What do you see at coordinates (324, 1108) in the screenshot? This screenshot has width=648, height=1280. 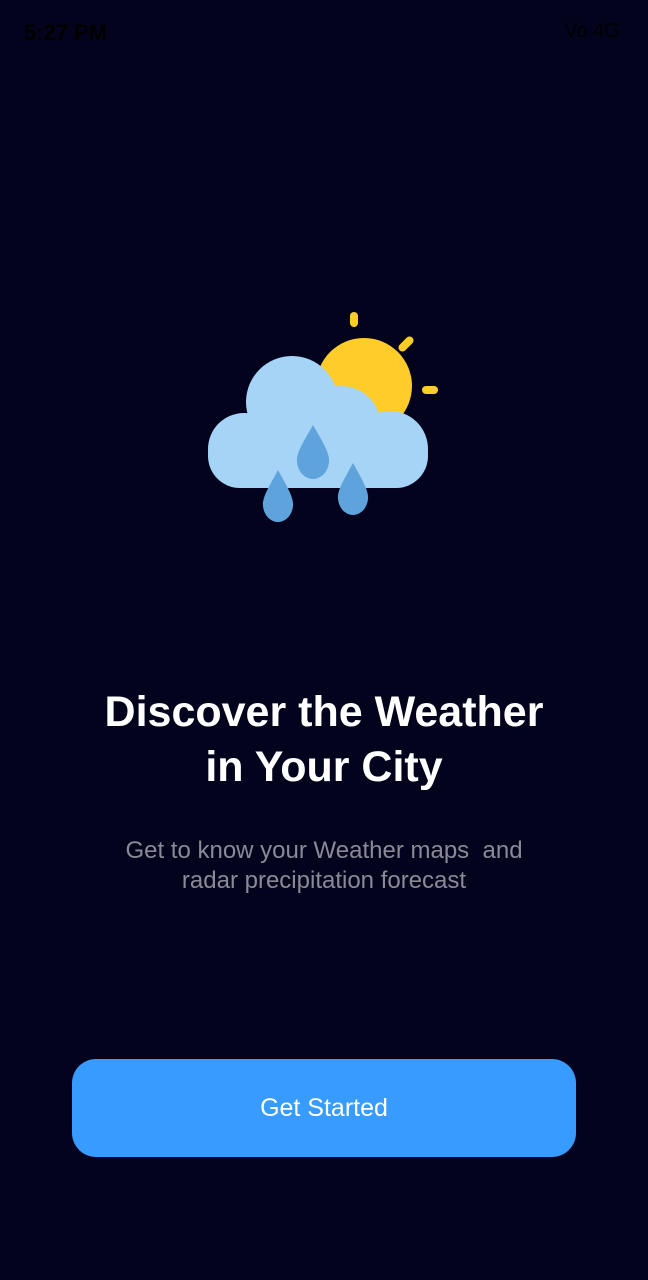 I see `get-started-button: Get Started` at bounding box center [324, 1108].